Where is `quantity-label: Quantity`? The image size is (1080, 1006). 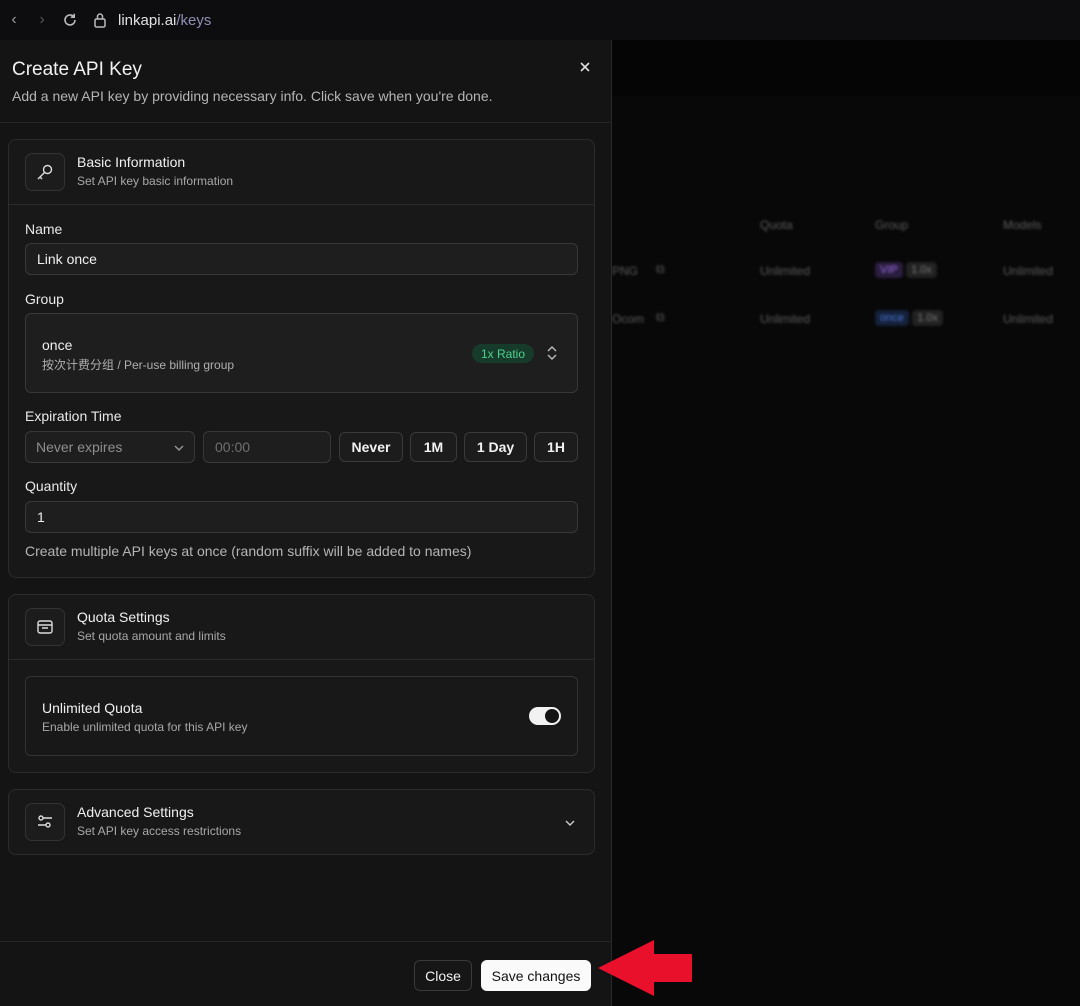 quantity-label: Quantity is located at coordinates (51, 486).